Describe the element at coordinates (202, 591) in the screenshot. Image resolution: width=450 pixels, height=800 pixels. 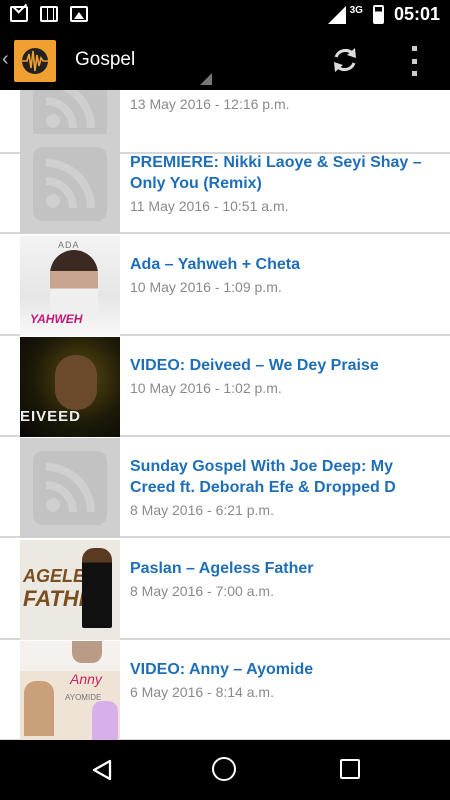
I see `post-date: 8 May 2016 - 7:00 a.m.` at that location.